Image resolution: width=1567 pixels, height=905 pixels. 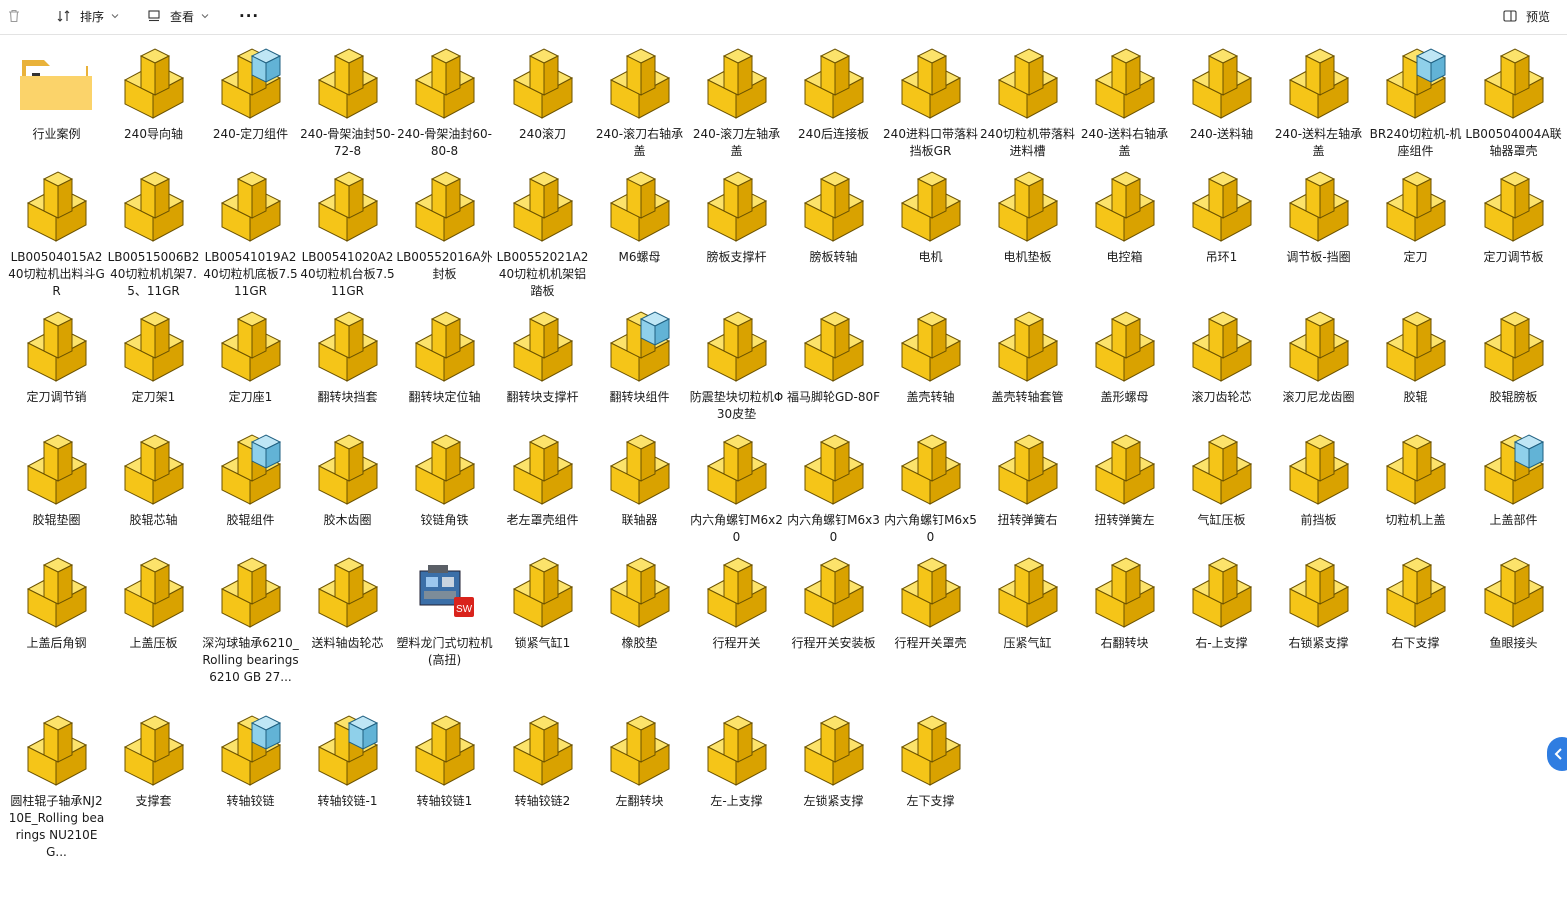 What do you see at coordinates (736, 371) in the screenshot?
I see `file-item: 防震垫块切粒机Φ30皮垫` at bounding box center [736, 371].